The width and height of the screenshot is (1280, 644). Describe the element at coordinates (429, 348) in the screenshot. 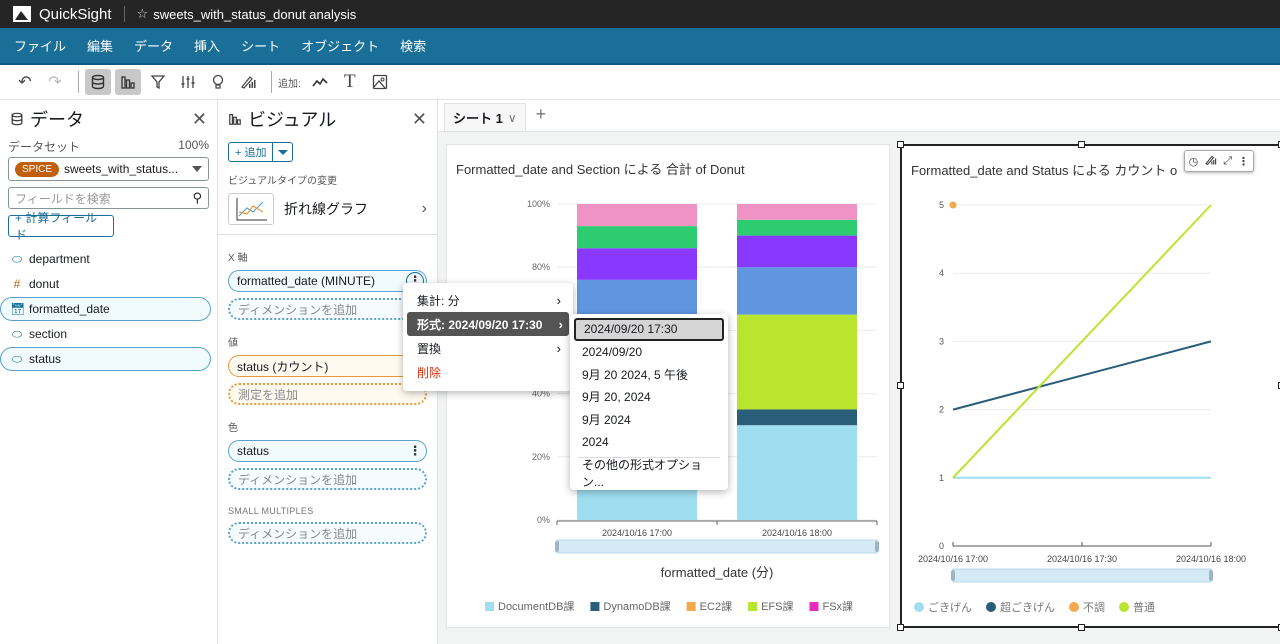

I see `menu-item-label: 置換` at that location.